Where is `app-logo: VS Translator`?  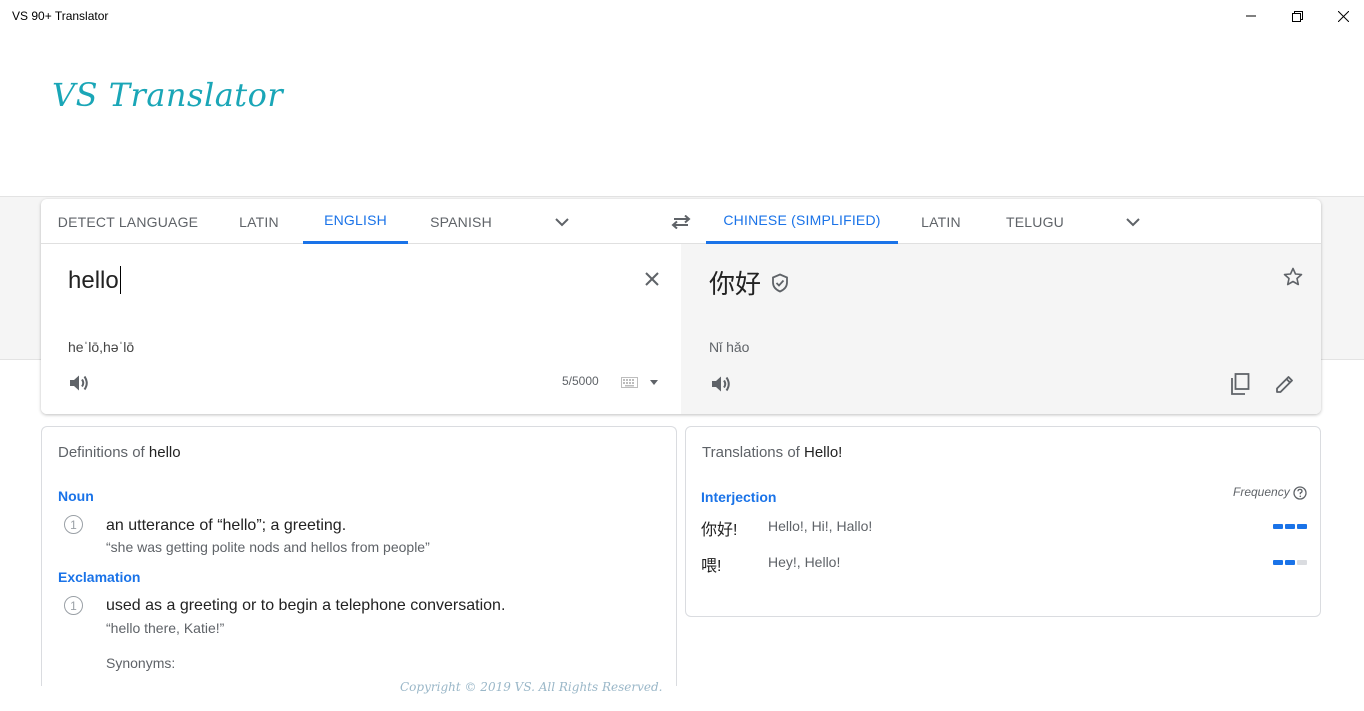
app-logo: VS Translator is located at coordinates (168, 95).